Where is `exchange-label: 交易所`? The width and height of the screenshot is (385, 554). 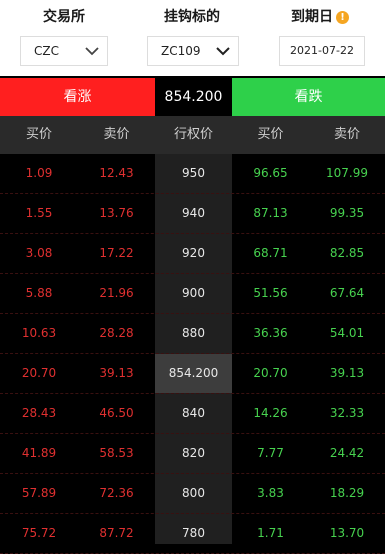 exchange-label: 交易所 is located at coordinates (64, 17).